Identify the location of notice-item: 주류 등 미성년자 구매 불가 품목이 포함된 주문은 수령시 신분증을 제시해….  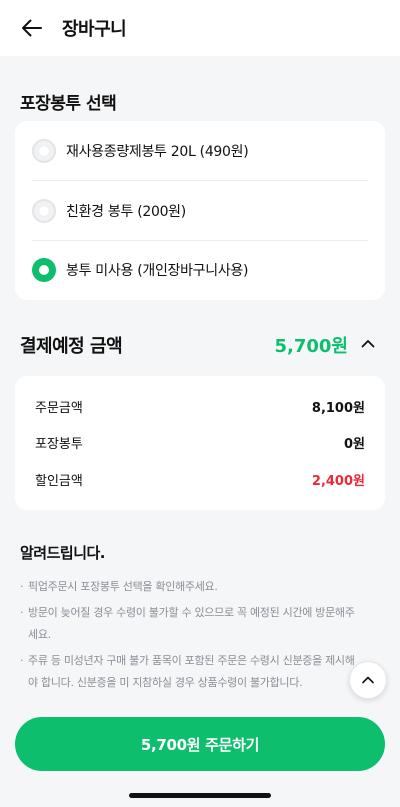
(190, 672).